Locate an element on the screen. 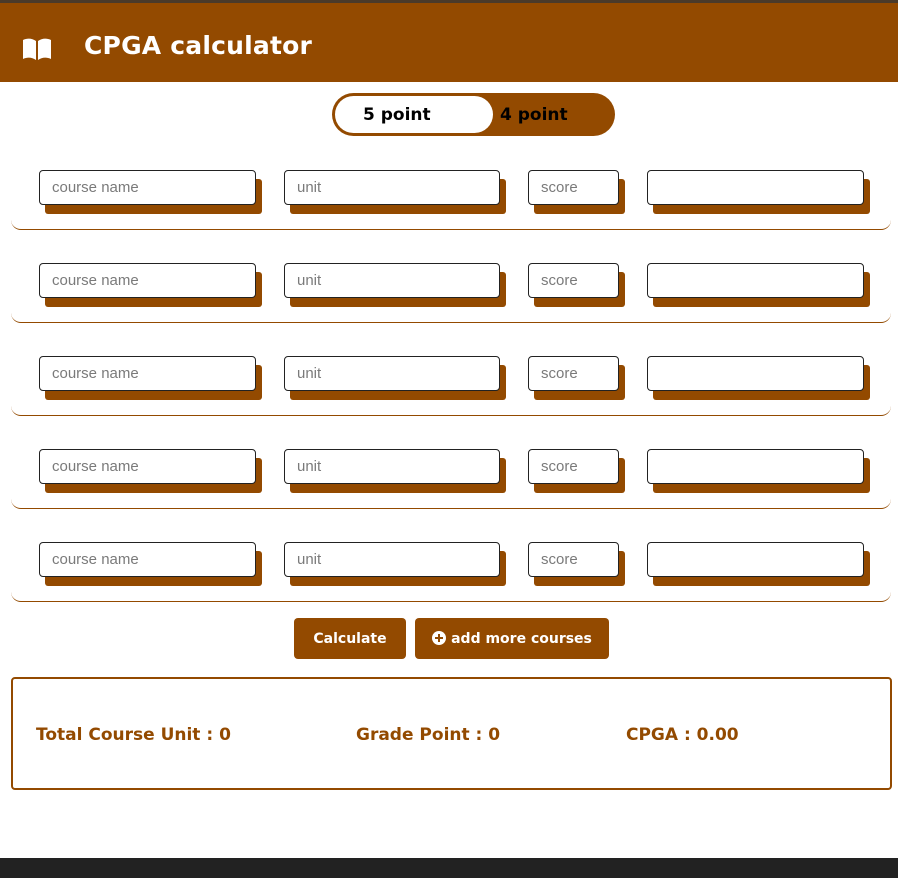 The height and width of the screenshot is (878, 898). calculate-button: Calculate is located at coordinates (350, 638).